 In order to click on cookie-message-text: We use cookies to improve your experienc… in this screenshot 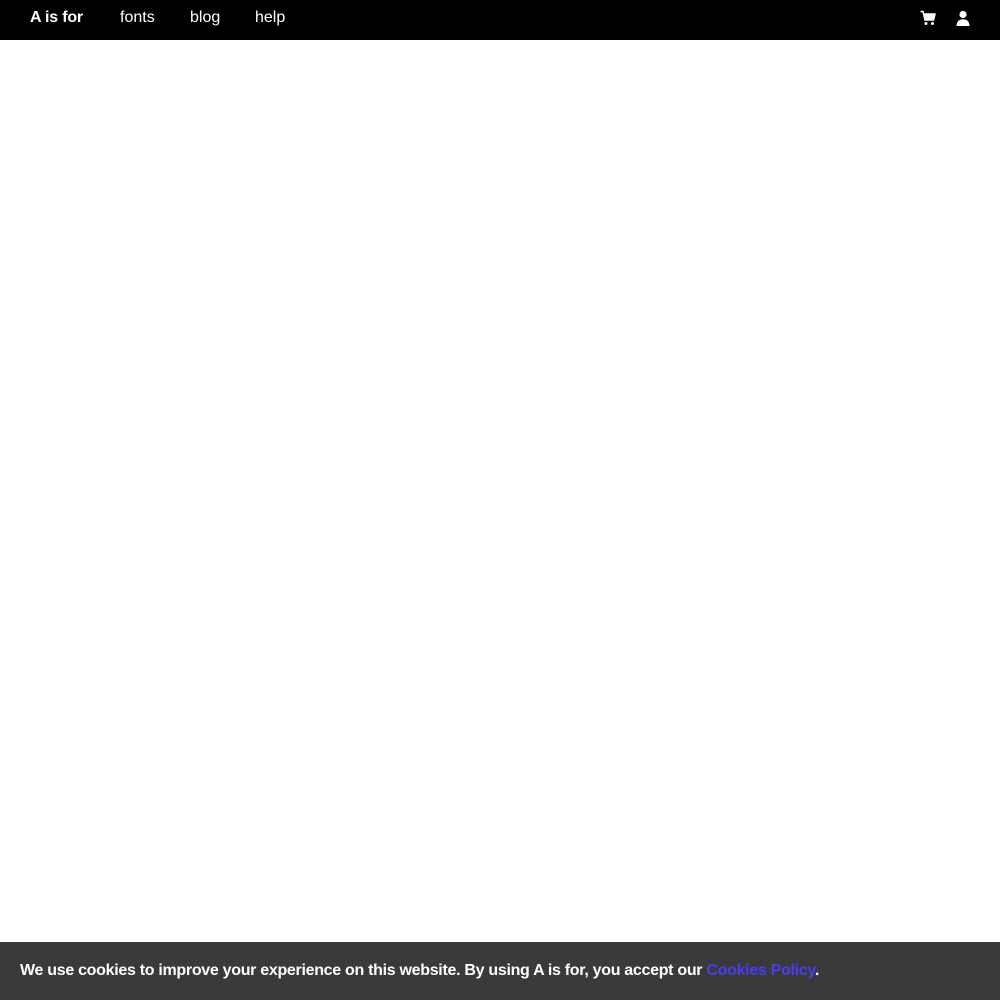, I will do `click(363, 970)`.